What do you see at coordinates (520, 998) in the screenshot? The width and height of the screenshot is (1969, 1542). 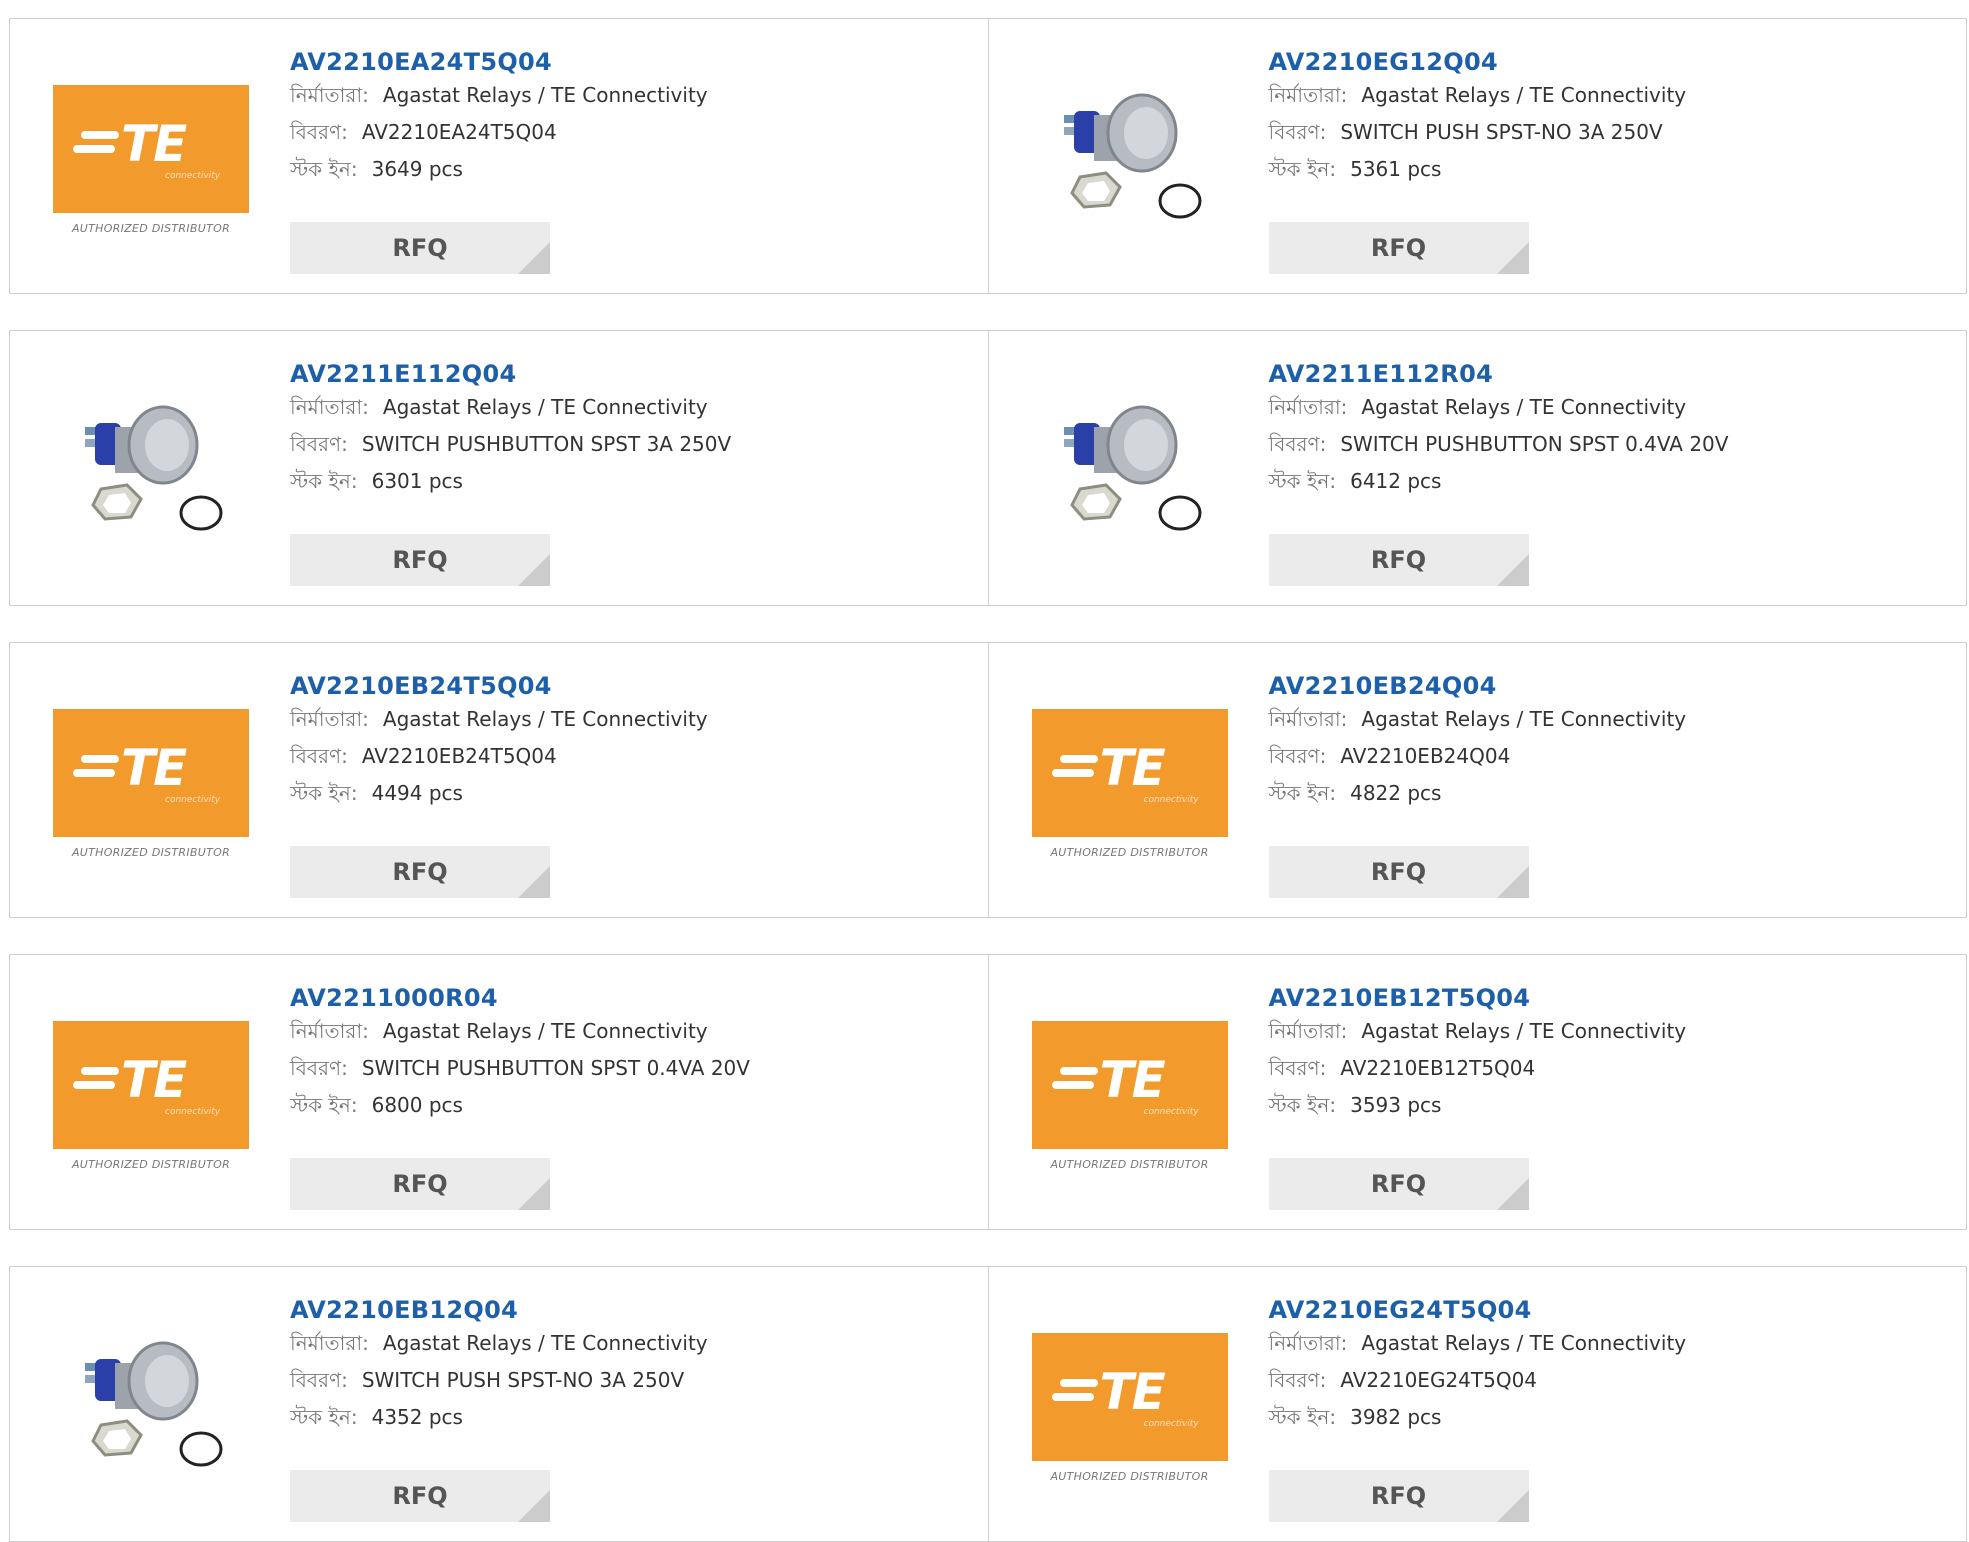 I see `part-number-link: AV2211000R04` at bounding box center [520, 998].